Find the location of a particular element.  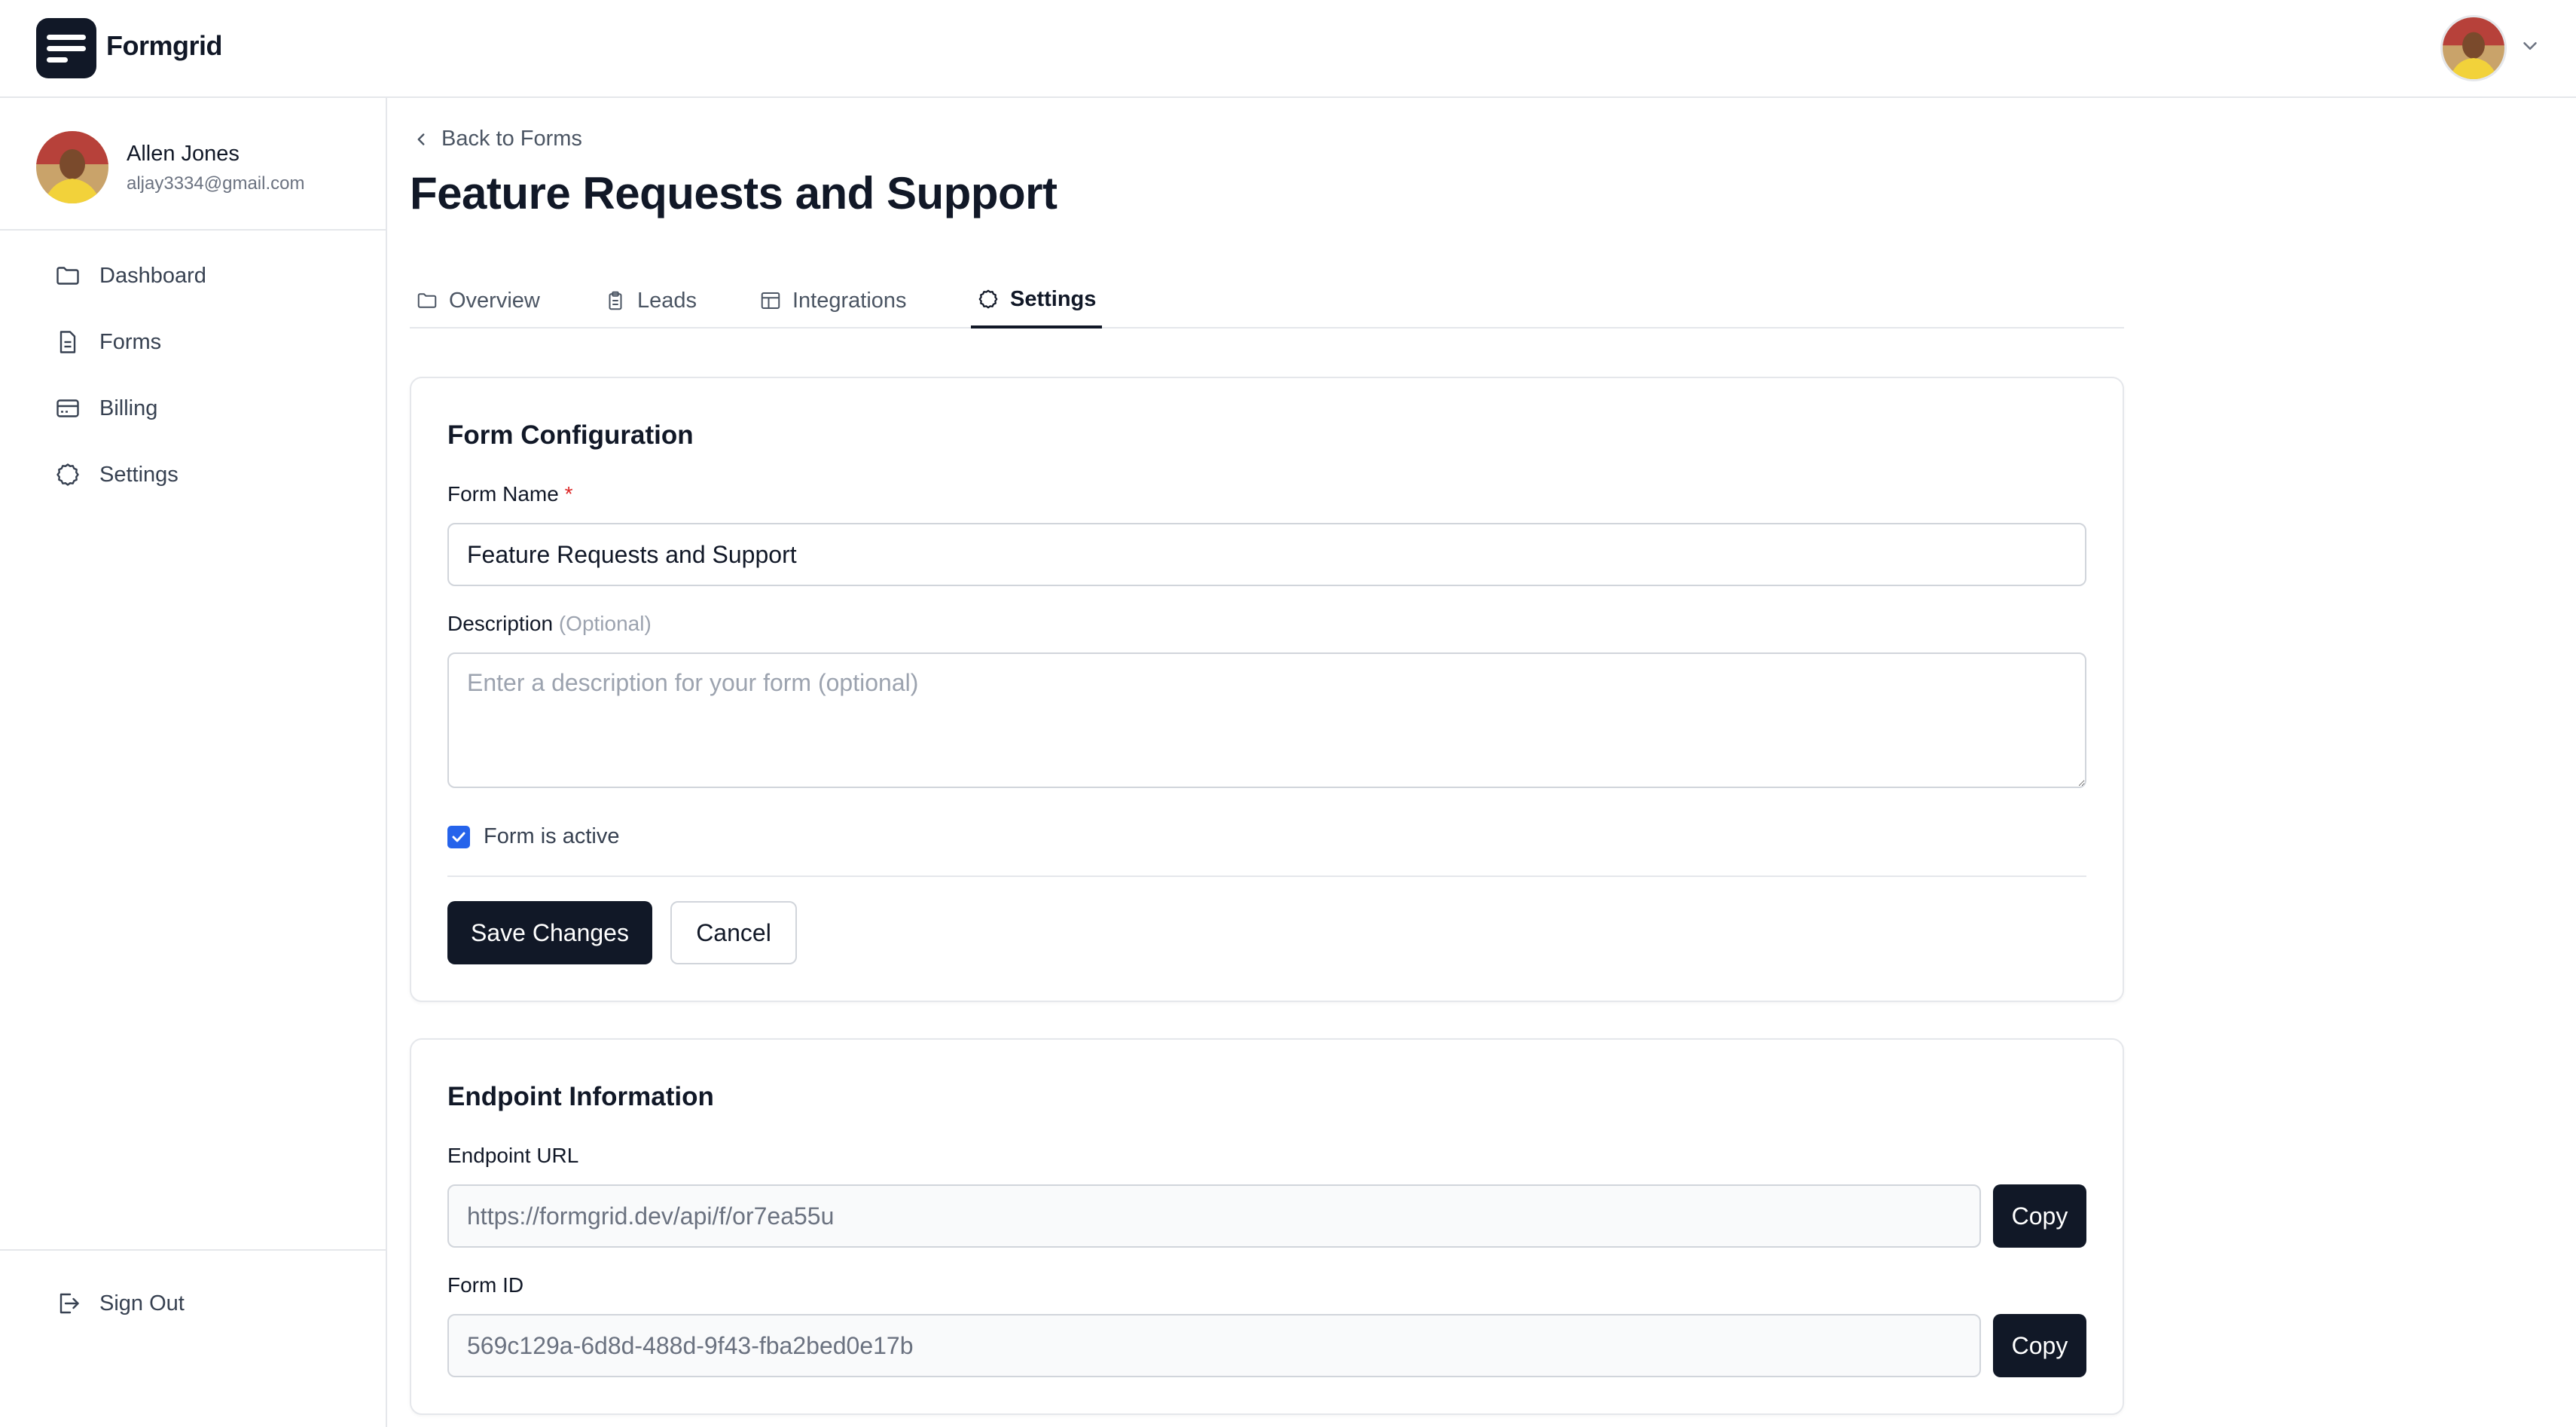

tab-label: Settings is located at coordinates (1054, 298).